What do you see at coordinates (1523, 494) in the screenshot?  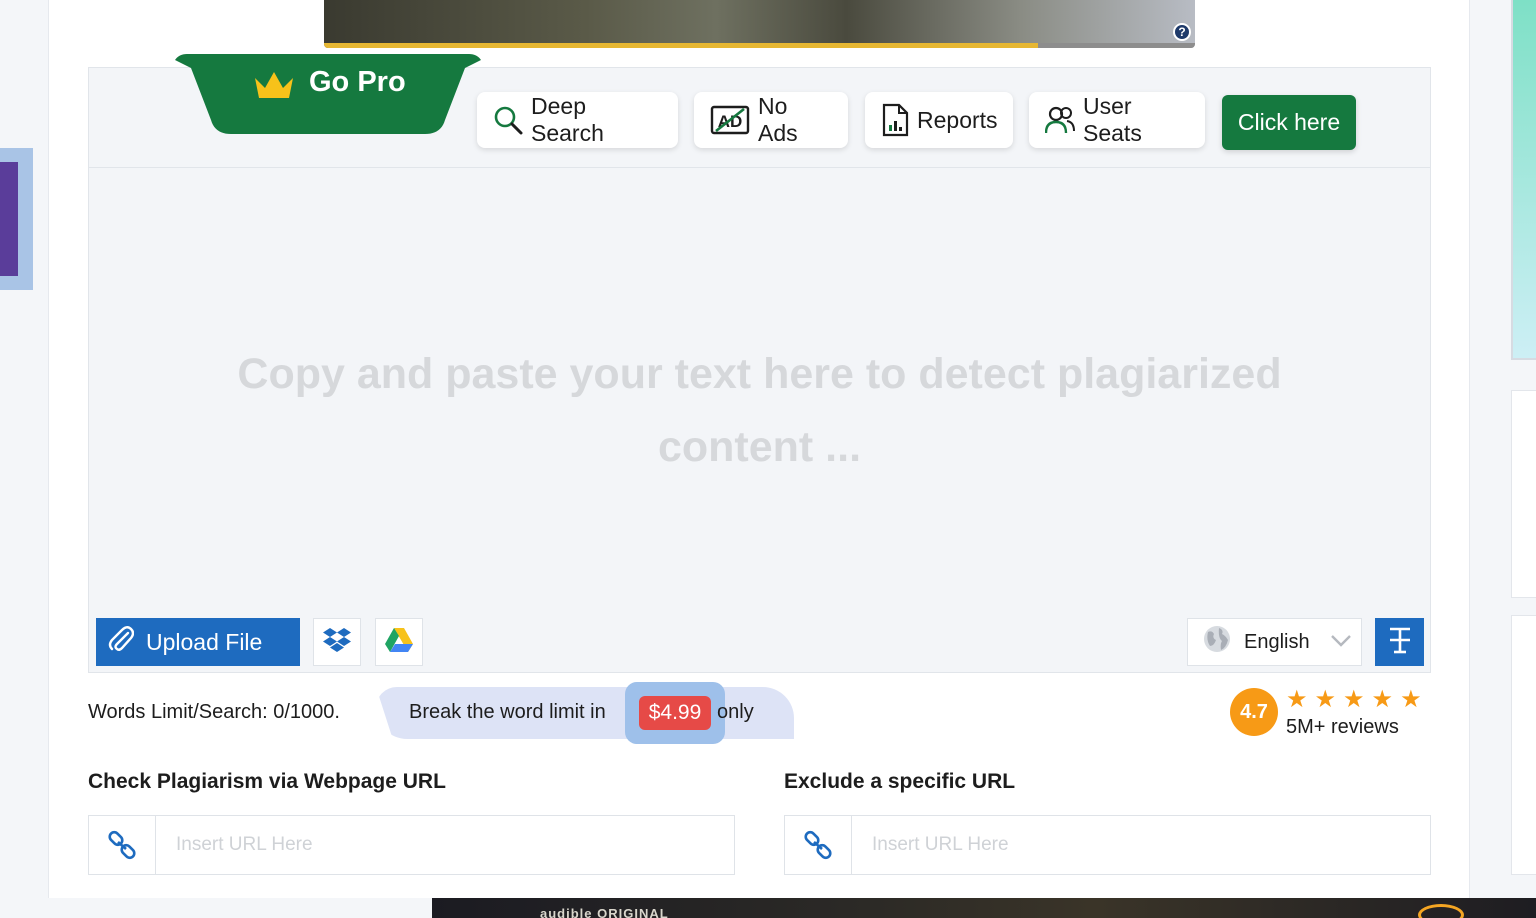 I see `right-side-card` at bounding box center [1523, 494].